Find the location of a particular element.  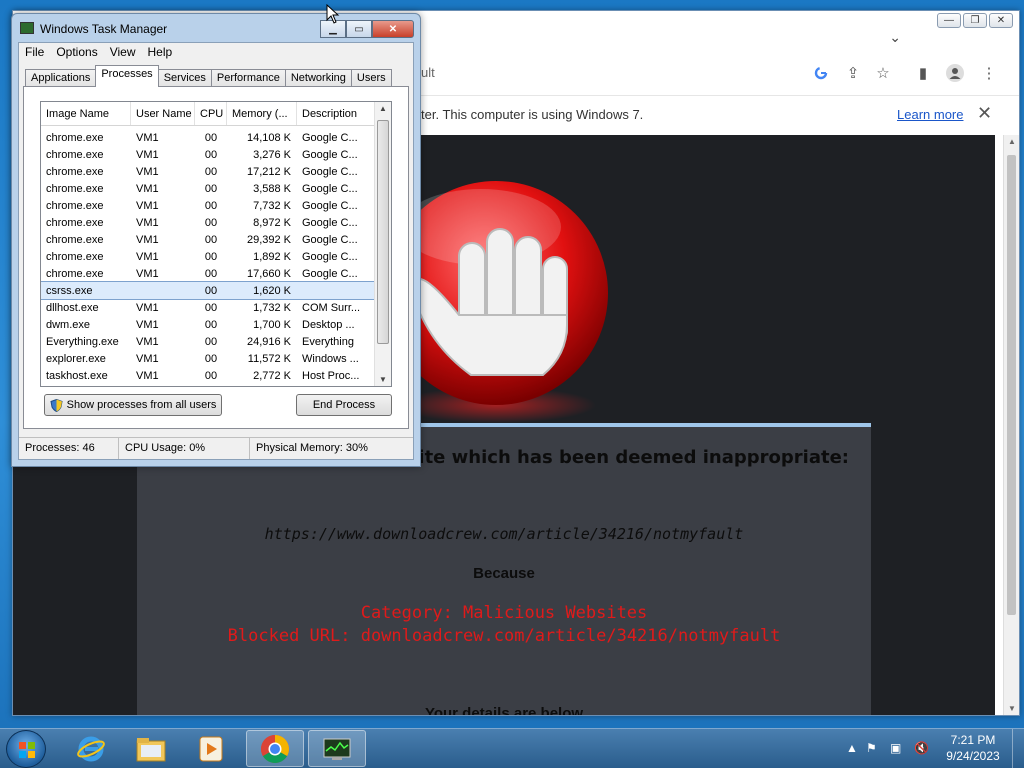

tab-users: Users is located at coordinates (371, 78).